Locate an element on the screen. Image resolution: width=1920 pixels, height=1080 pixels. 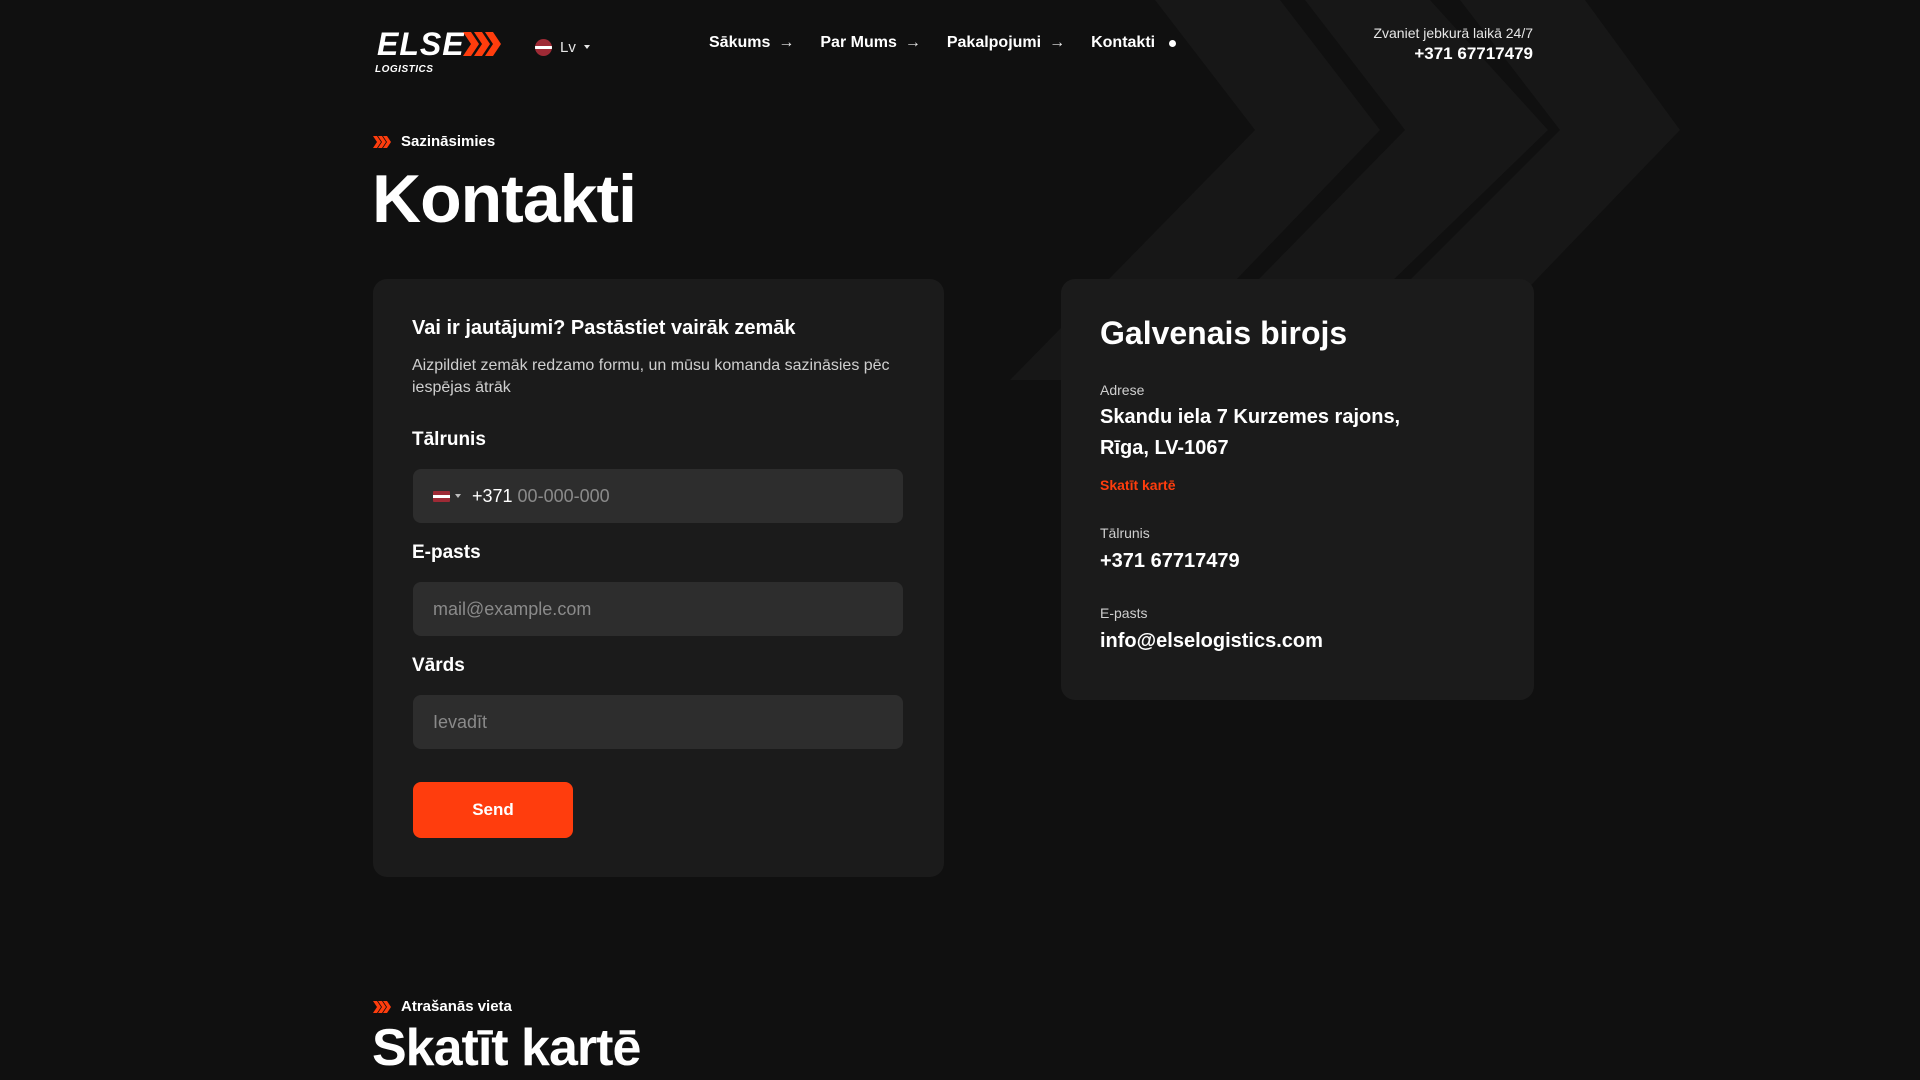
header-phone-link: +371 67717479 is located at coordinates (1453, 54).